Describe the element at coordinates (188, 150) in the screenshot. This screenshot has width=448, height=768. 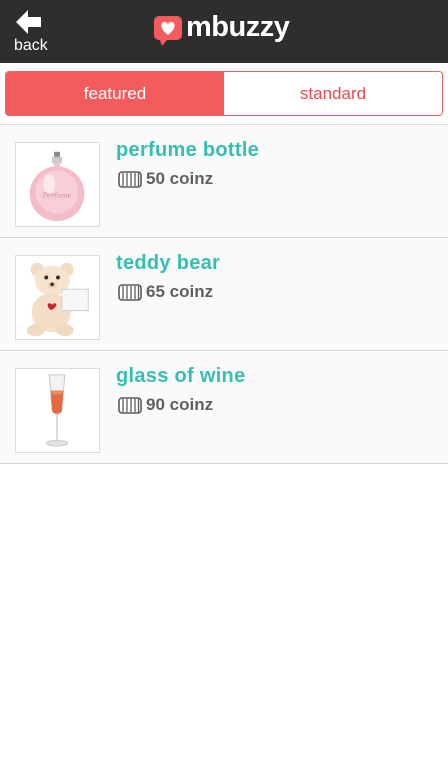
I see `gift-name: perfume bottle` at that location.